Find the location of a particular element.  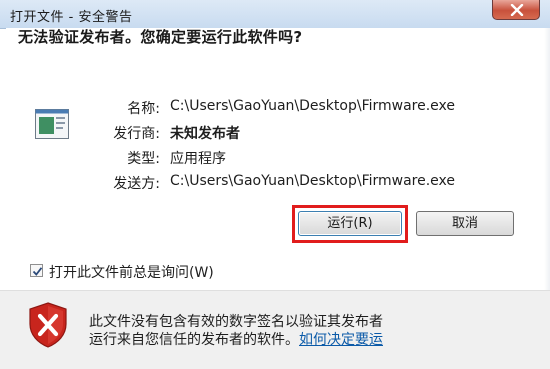

always-ask-label: 打开此文件前总是询问(W) is located at coordinates (131, 272).